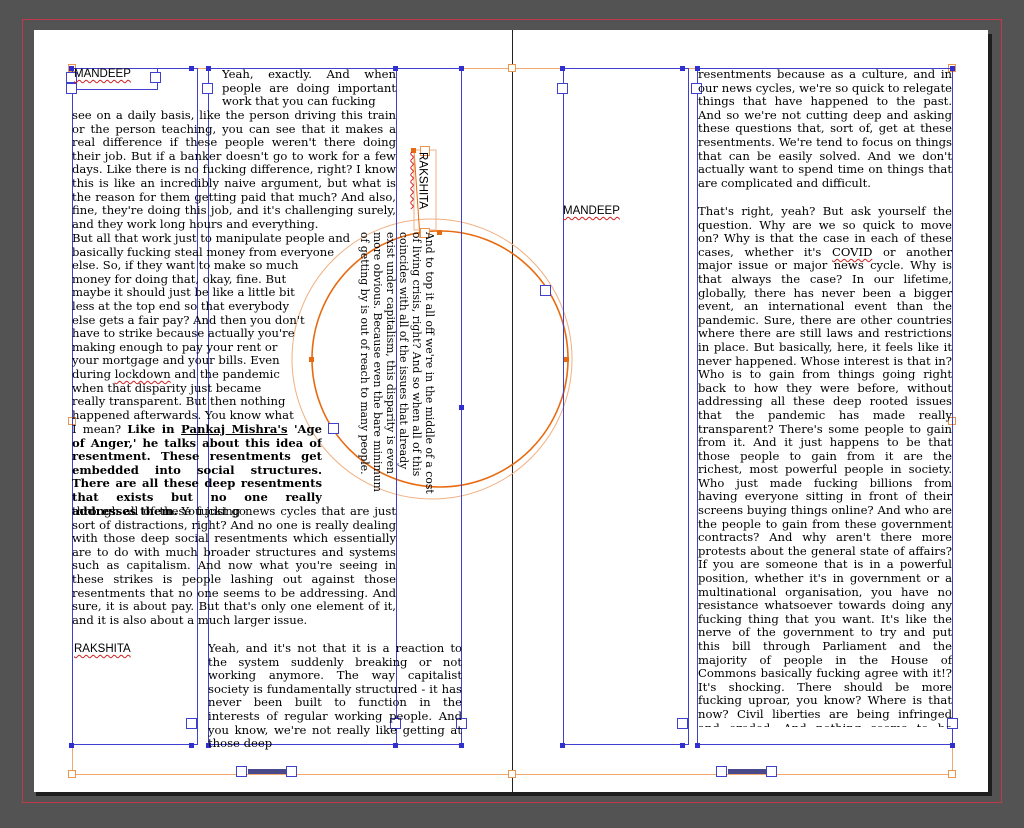  What do you see at coordinates (102, 649) in the screenshot?
I see `speaker-label-rakshita: RAKSHITA` at bounding box center [102, 649].